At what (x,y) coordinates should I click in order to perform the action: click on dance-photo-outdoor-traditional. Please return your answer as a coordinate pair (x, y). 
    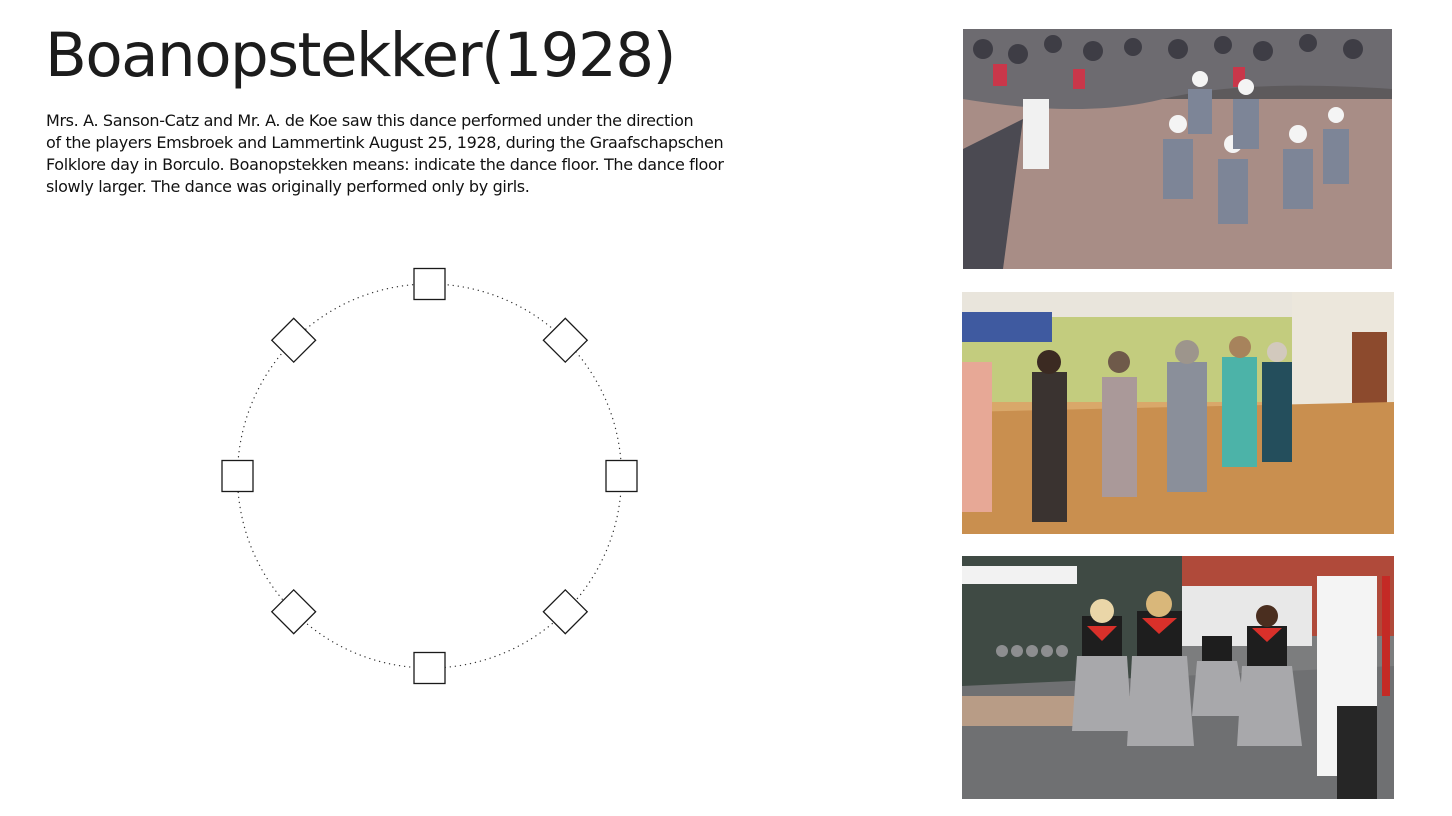
    Looking at the image, I should click on (1177, 149).